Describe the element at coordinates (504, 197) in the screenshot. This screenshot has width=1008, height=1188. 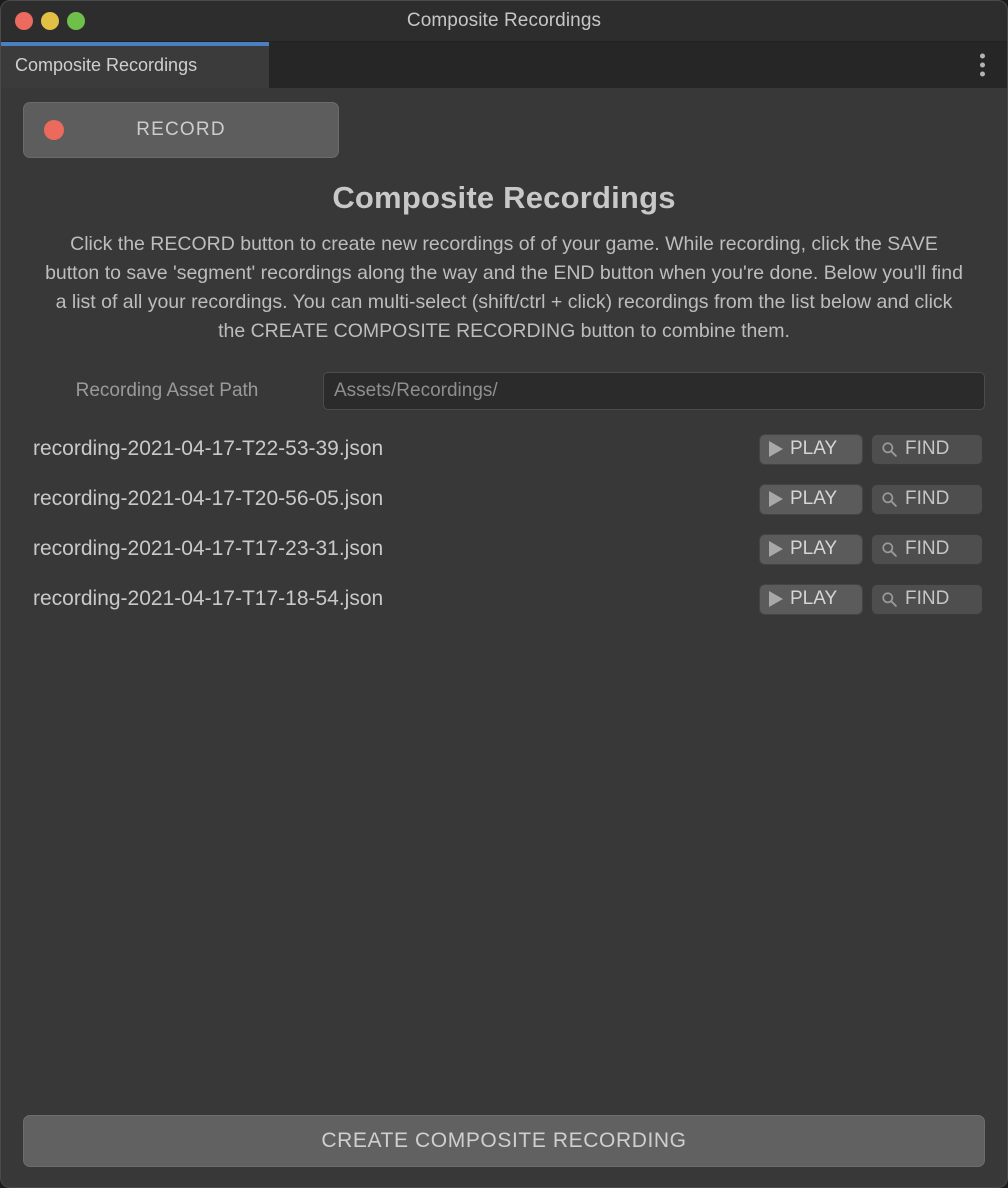
I see `page-title: Composite Recordings` at that location.